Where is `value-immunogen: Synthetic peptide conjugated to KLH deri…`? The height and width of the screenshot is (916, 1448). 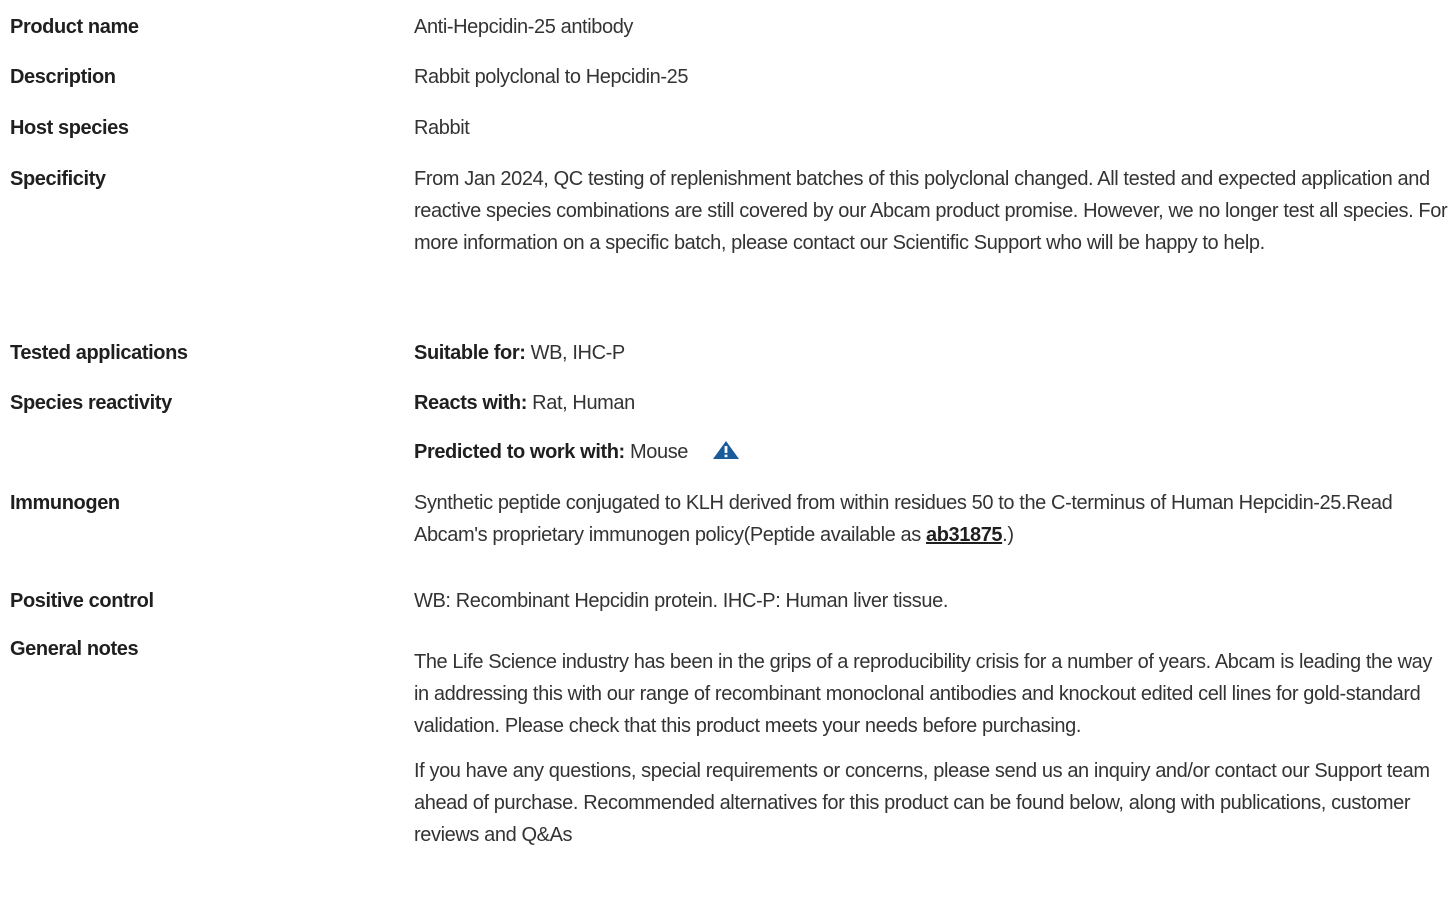
value-immunogen: Synthetic peptide conjugated to KLH deri… is located at coordinates (931, 519).